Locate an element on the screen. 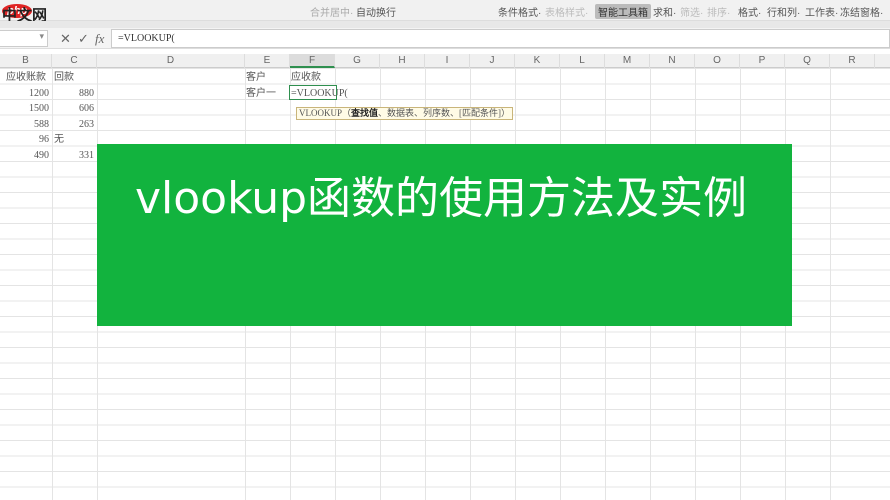 The image size is (890, 500). ribbon-separator is located at coordinates (445, 24).